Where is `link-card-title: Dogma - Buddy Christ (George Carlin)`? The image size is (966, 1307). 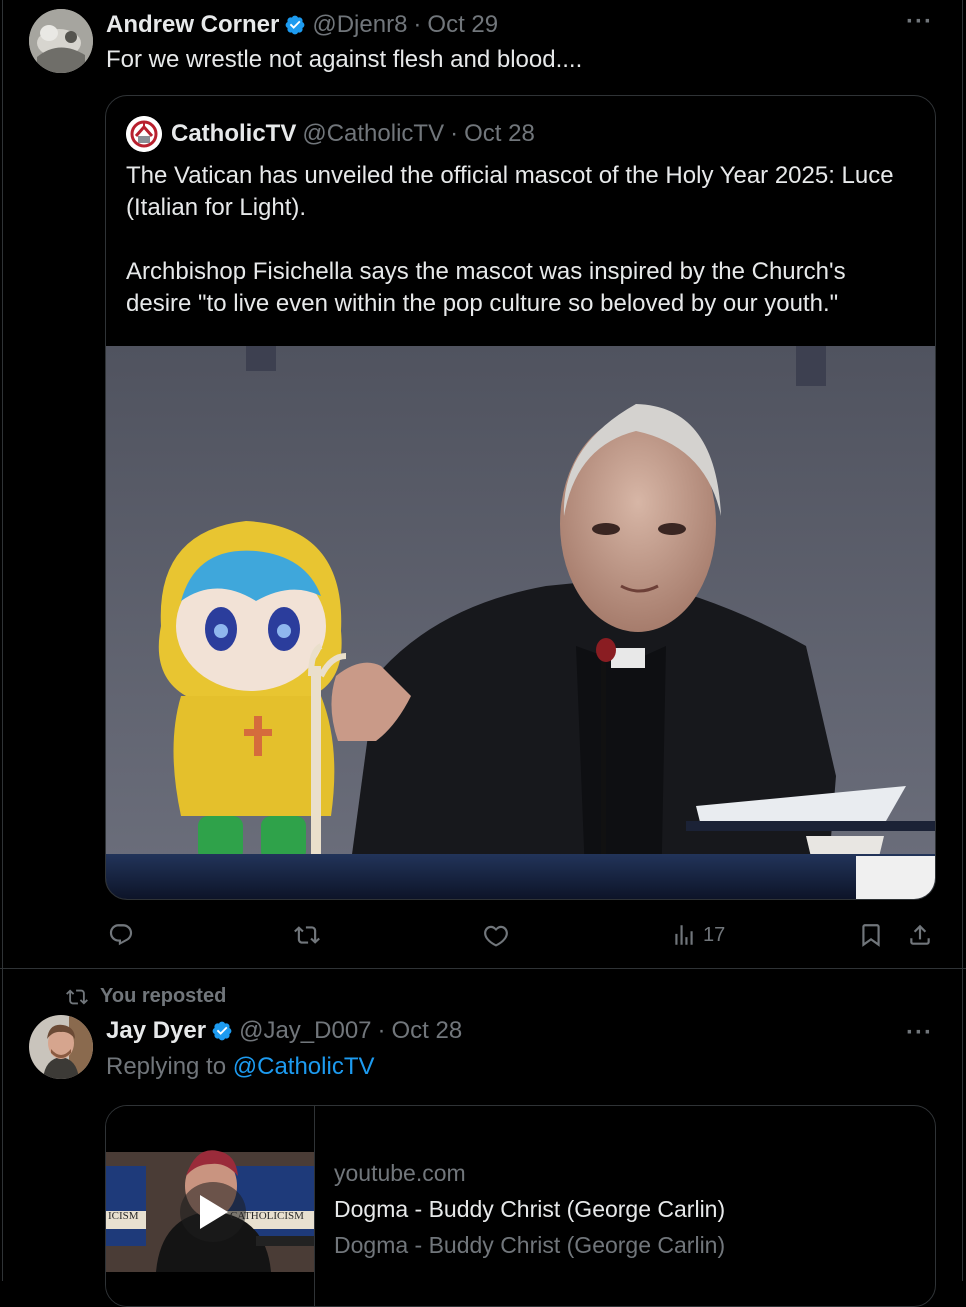 link-card-title: Dogma - Buddy Christ (George Carlin) is located at coordinates (529, 1209).